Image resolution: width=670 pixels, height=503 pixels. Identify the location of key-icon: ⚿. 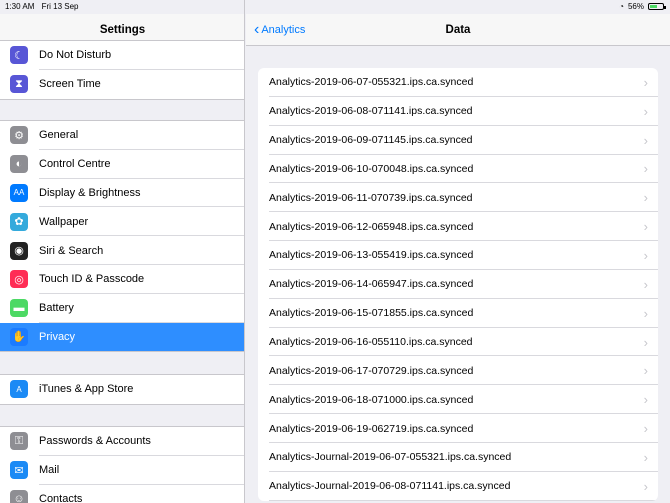
(19, 441).